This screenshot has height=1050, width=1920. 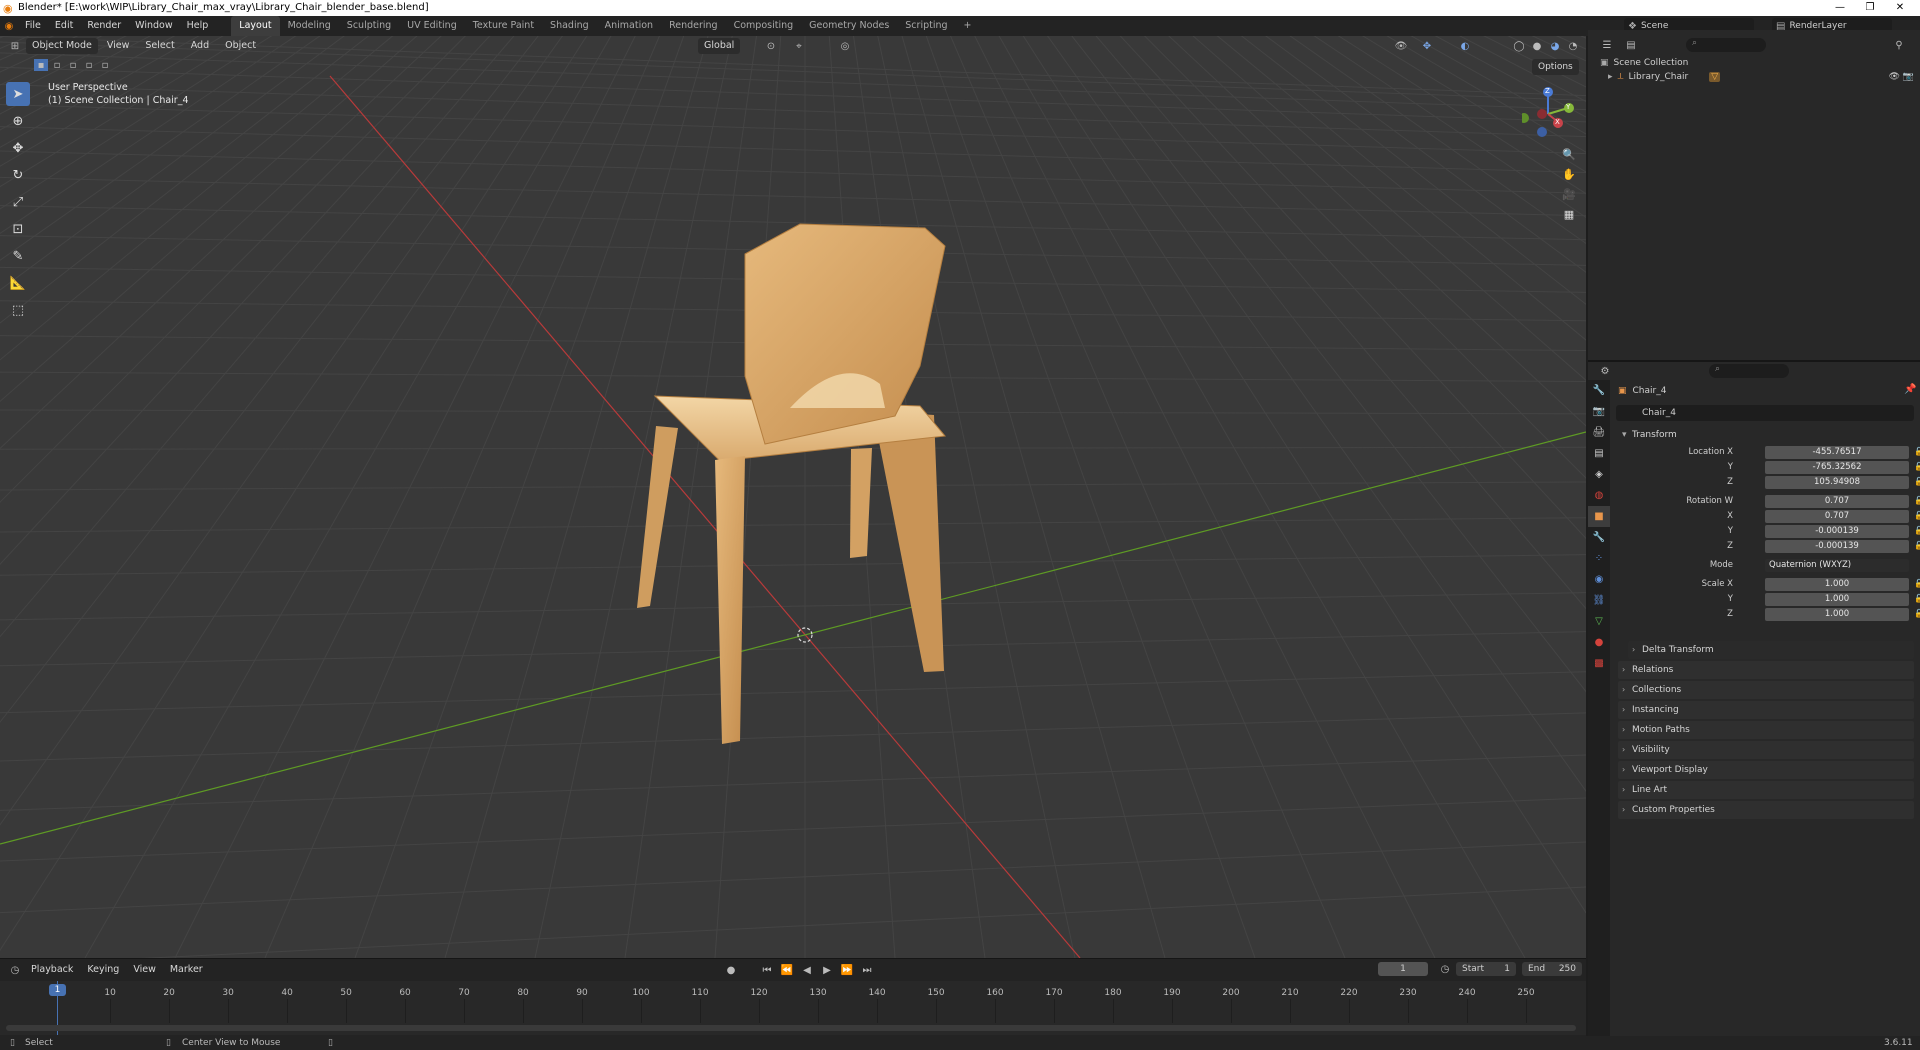 I want to click on rotate-tool: ↻, so click(x=18, y=175).